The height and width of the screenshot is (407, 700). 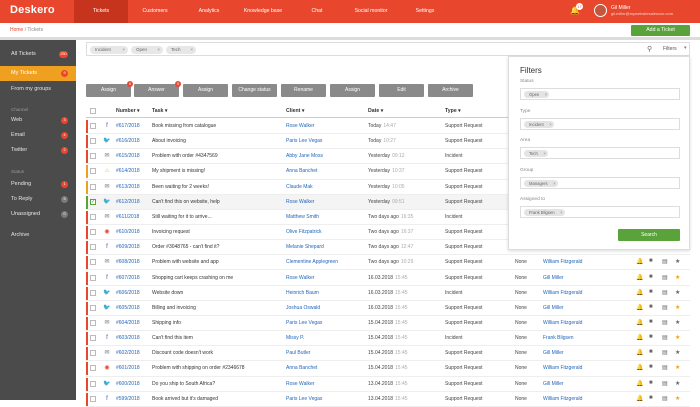 I want to click on ticket-task: Website down, so click(x=217, y=293).